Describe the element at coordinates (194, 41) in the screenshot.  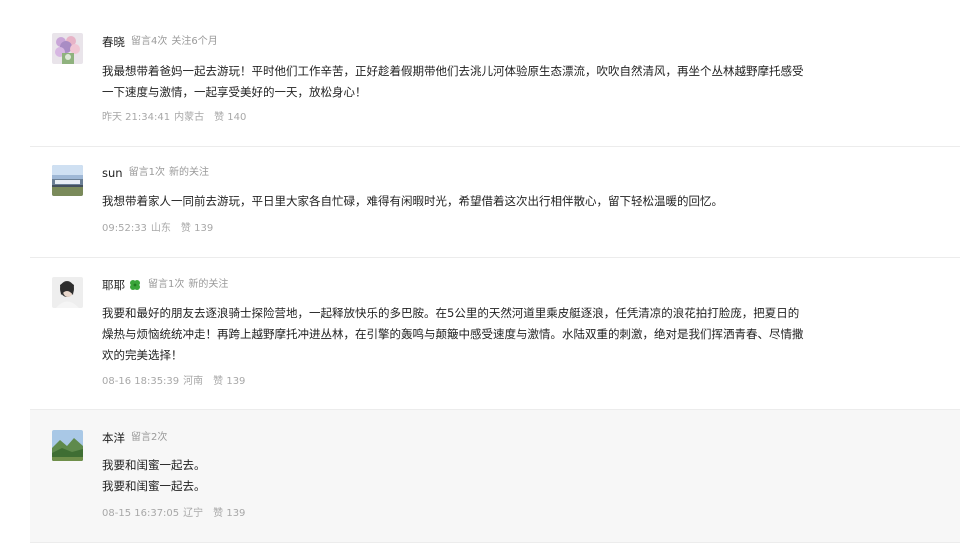
I see `follow-duration: 关注6个月` at that location.